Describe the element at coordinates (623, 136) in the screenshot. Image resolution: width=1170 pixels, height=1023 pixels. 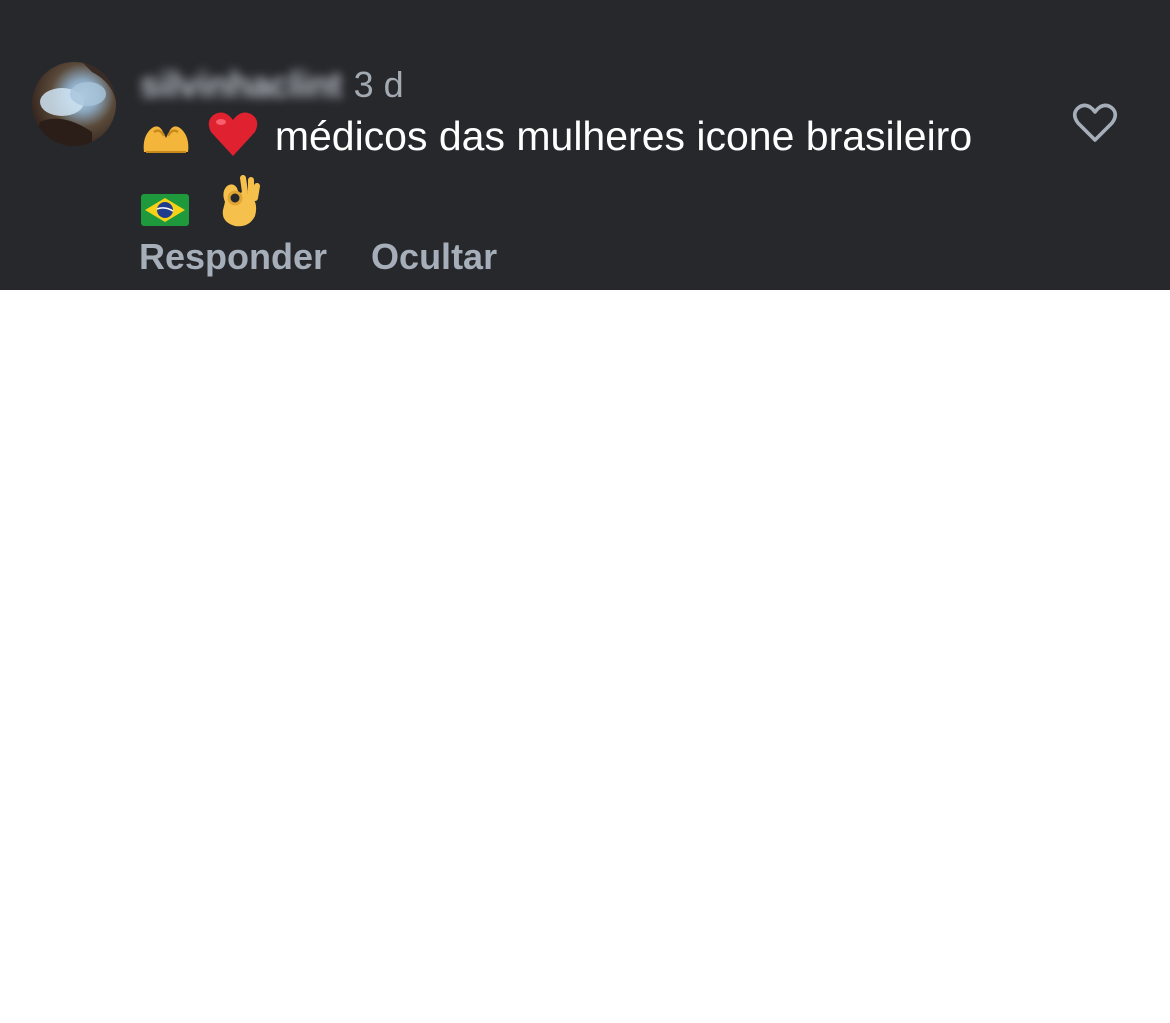
I see `comment-body: médicos das mulheres icone brasileiro` at that location.